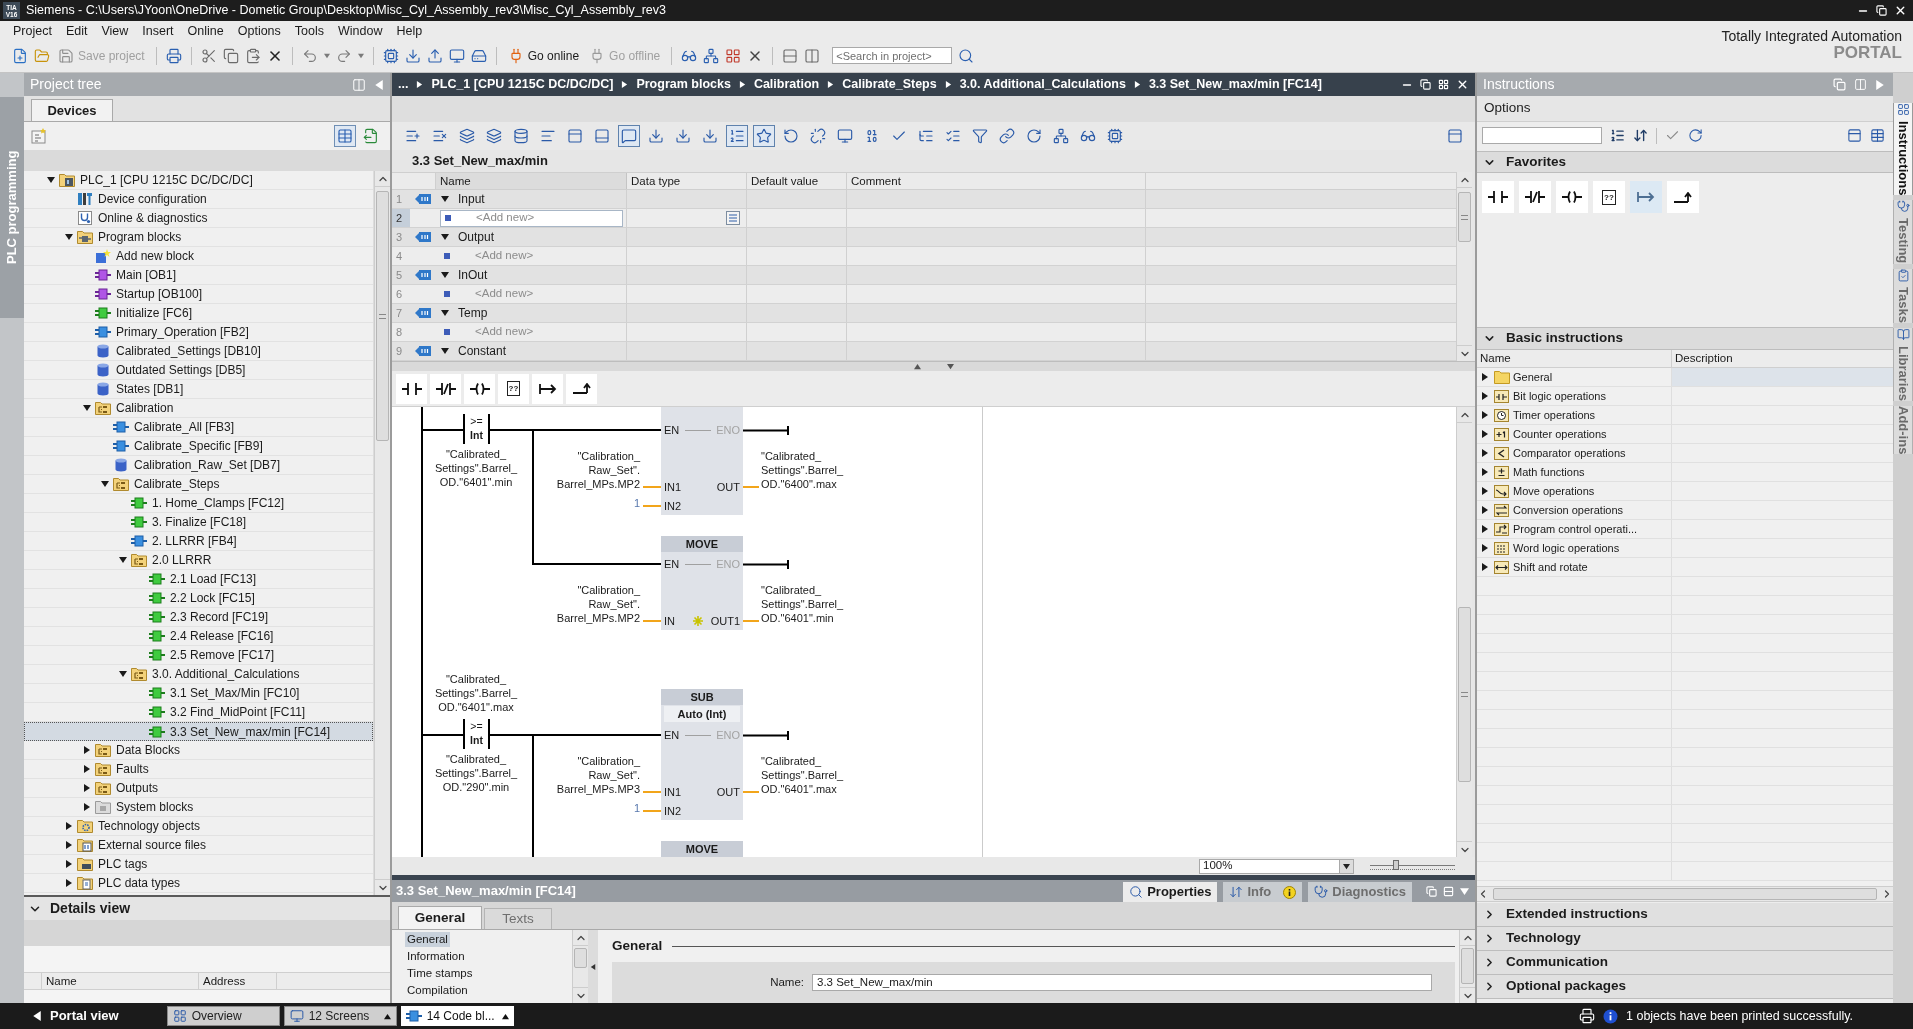 The width and height of the screenshot is (1913, 1029). What do you see at coordinates (259, 31) in the screenshot?
I see `menu-item: Options` at bounding box center [259, 31].